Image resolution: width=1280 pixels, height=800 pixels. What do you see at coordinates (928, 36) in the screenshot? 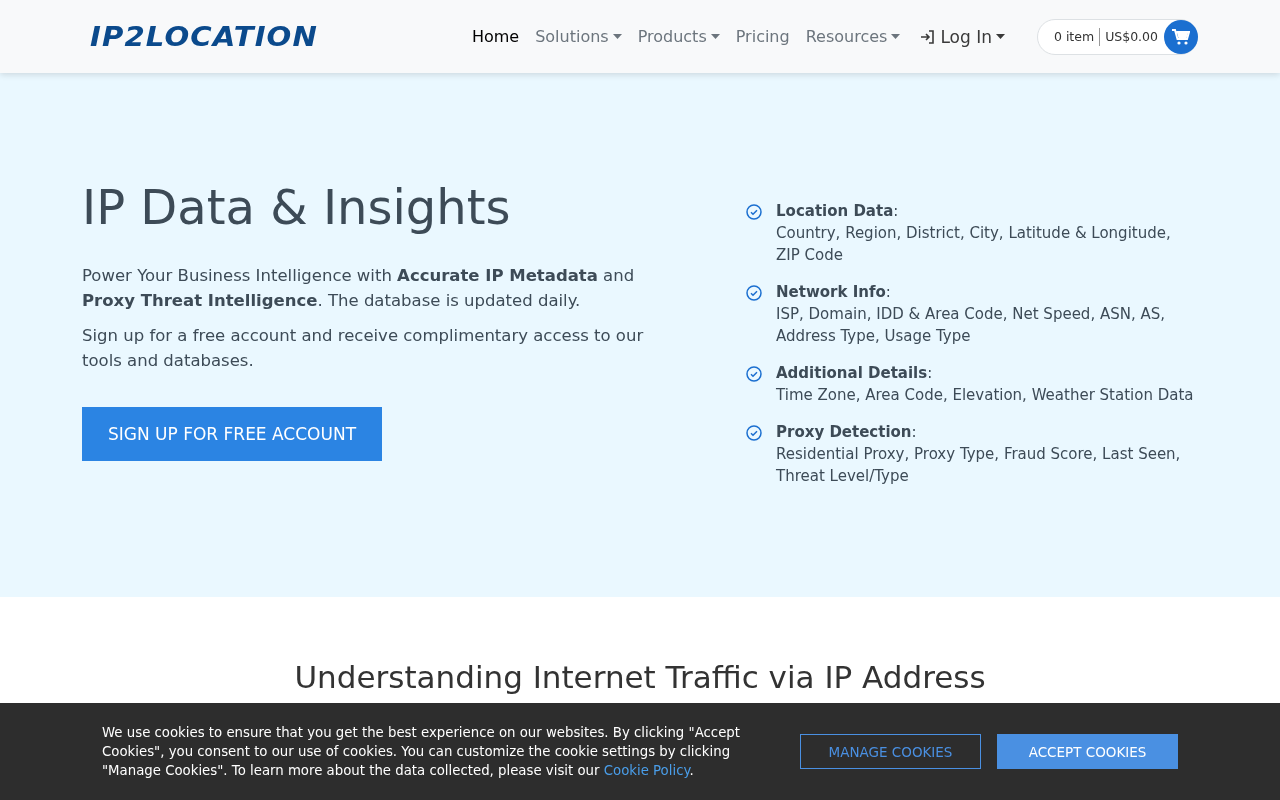
I see `login-icon` at bounding box center [928, 36].